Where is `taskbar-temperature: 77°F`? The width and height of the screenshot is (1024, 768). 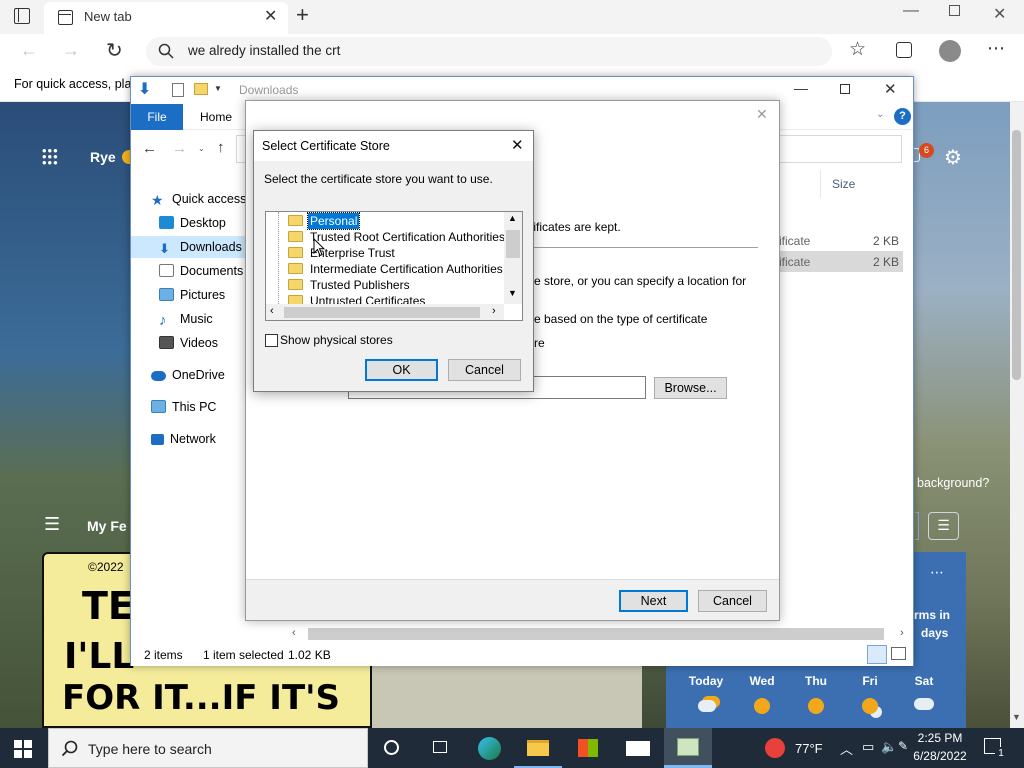
taskbar-temperature: 77°F is located at coordinates (809, 748).